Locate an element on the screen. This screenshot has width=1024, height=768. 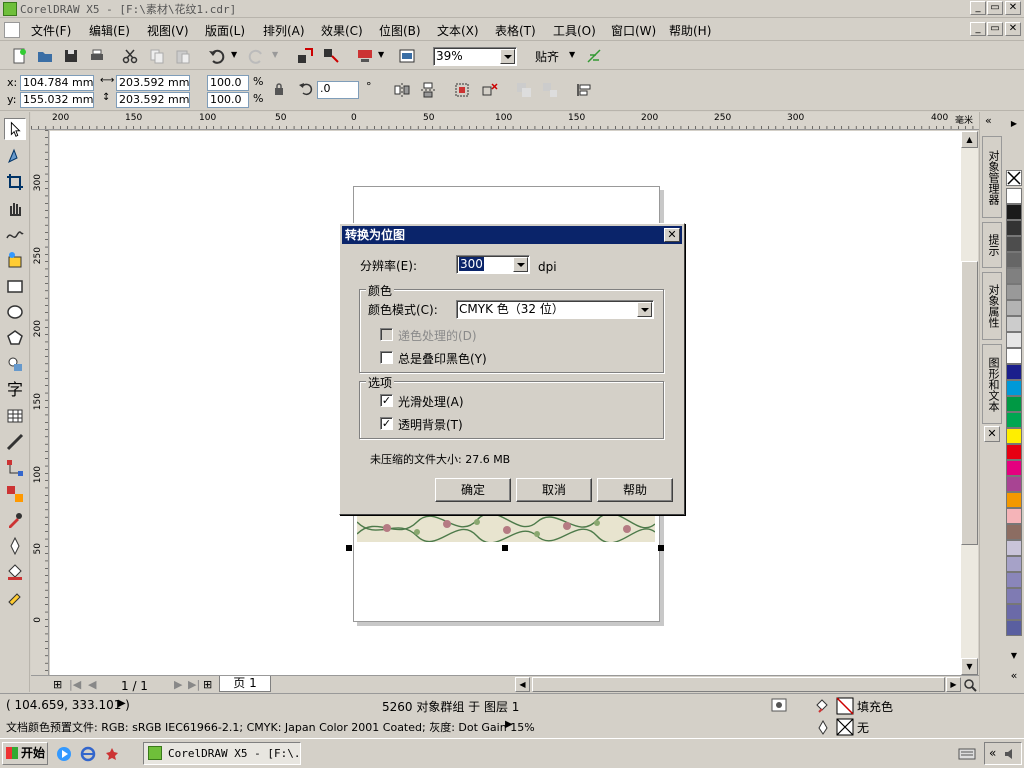
dither-checkbox is located at coordinates (386, 334).